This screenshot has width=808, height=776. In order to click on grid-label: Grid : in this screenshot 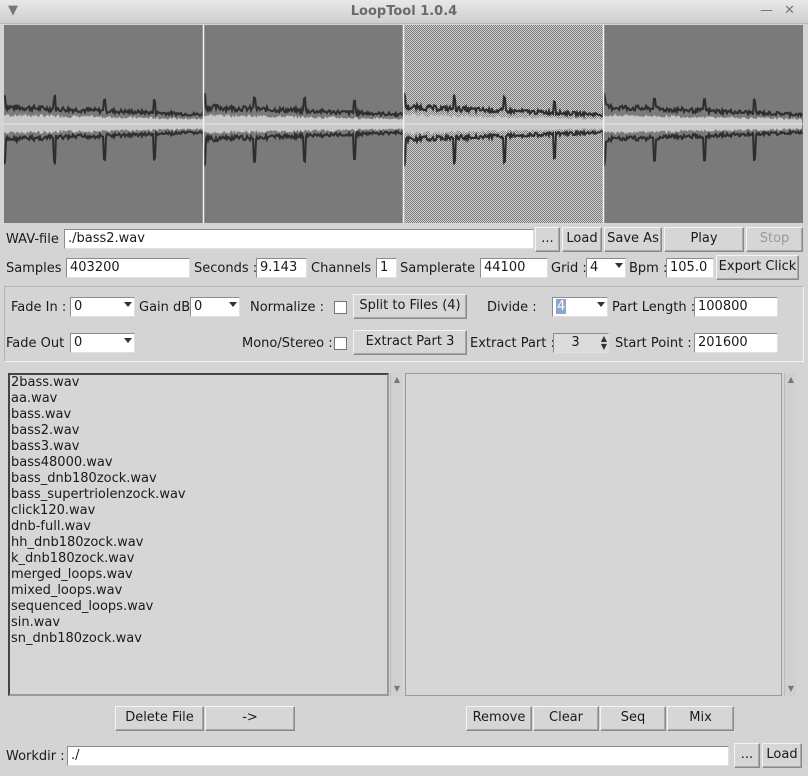, I will do `click(569, 268)`.